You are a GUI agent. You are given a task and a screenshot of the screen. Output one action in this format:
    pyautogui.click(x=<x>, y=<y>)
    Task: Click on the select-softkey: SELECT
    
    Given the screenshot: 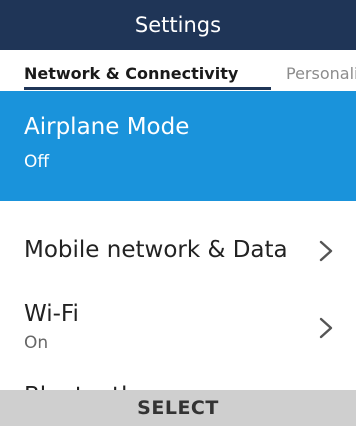 What is the action you would take?
    pyautogui.click(x=178, y=408)
    